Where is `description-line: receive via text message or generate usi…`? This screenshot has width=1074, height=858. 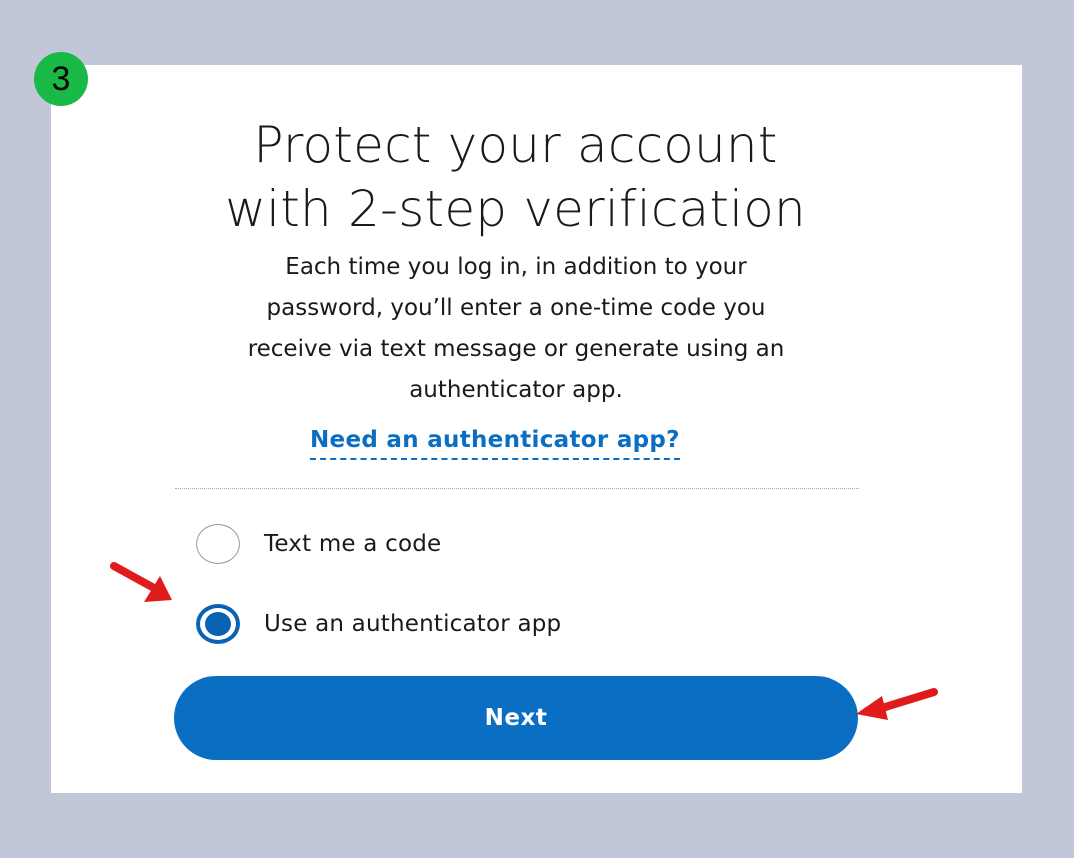
description-line: receive via text message or generate usi… is located at coordinates (516, 349).